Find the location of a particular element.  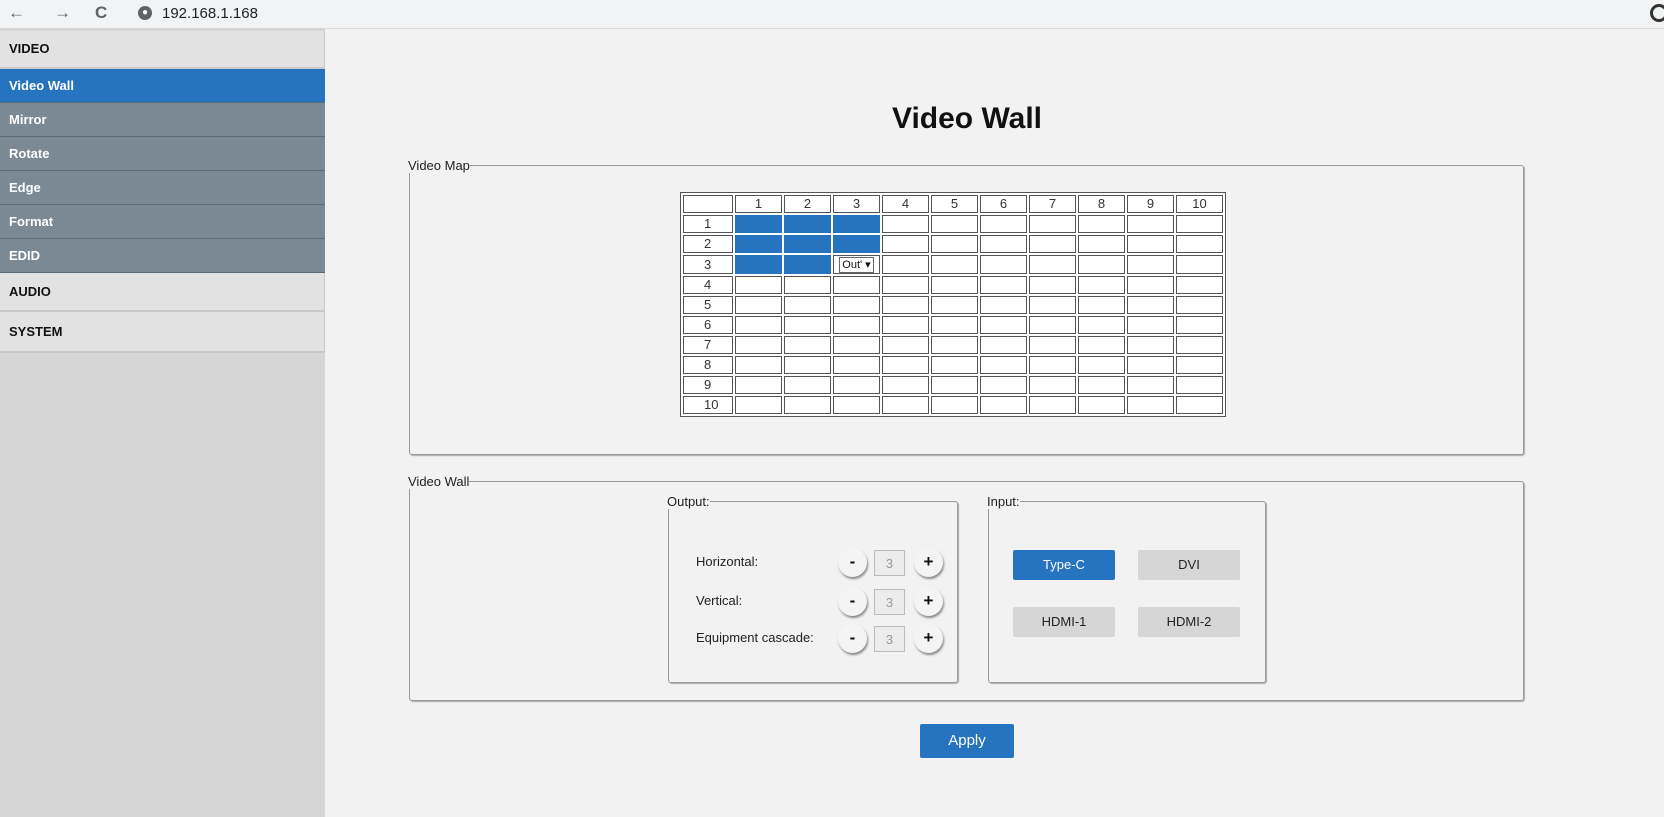

sidebar-item-rotate: Rotate is located at coordinates (162, 154).